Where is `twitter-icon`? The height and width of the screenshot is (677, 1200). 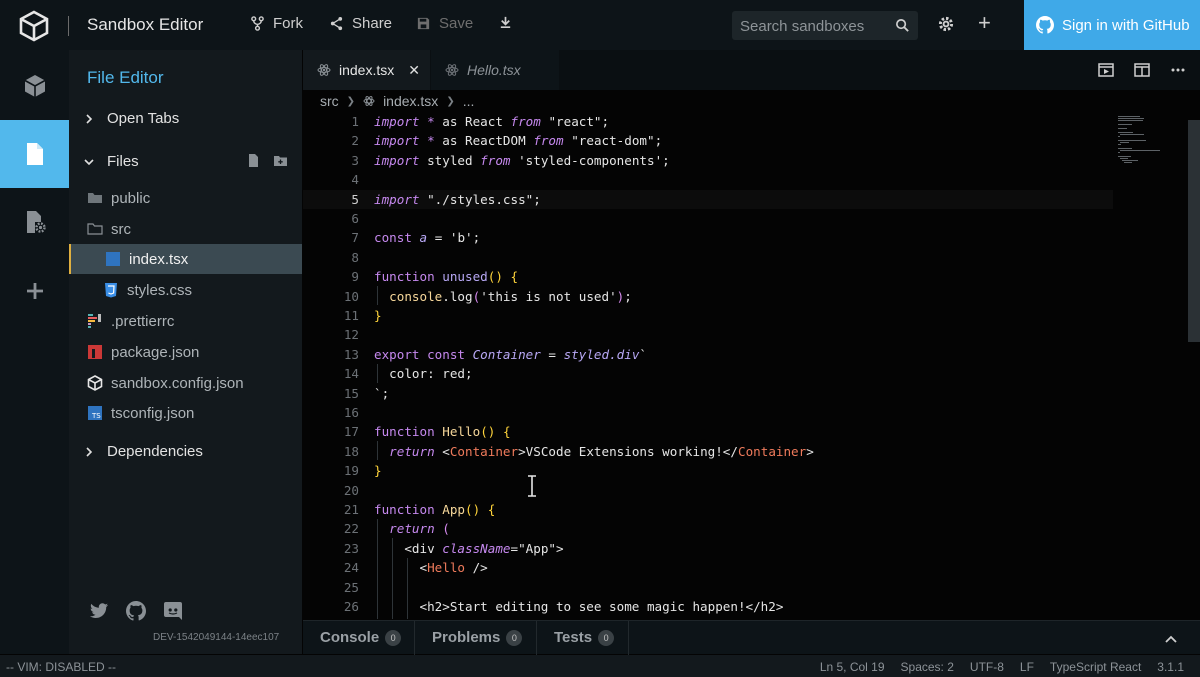
twitter-icon is located at coordinates (99, 611).